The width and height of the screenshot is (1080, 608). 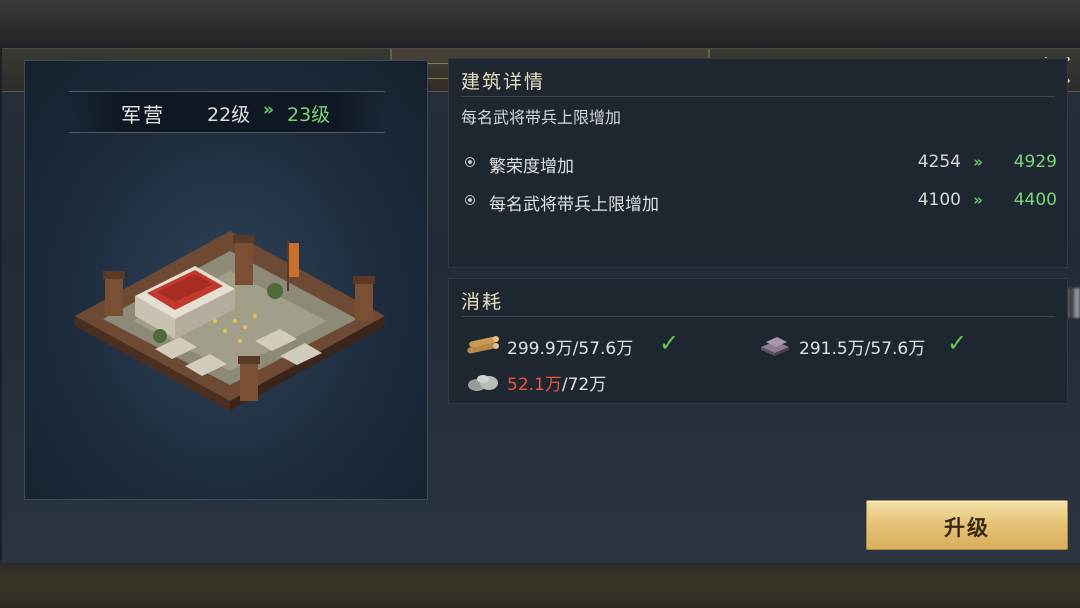 What do you see at coordinates (540, 584) in the screenshot?
I see `background-bottom` at bounding box center [540, 584].